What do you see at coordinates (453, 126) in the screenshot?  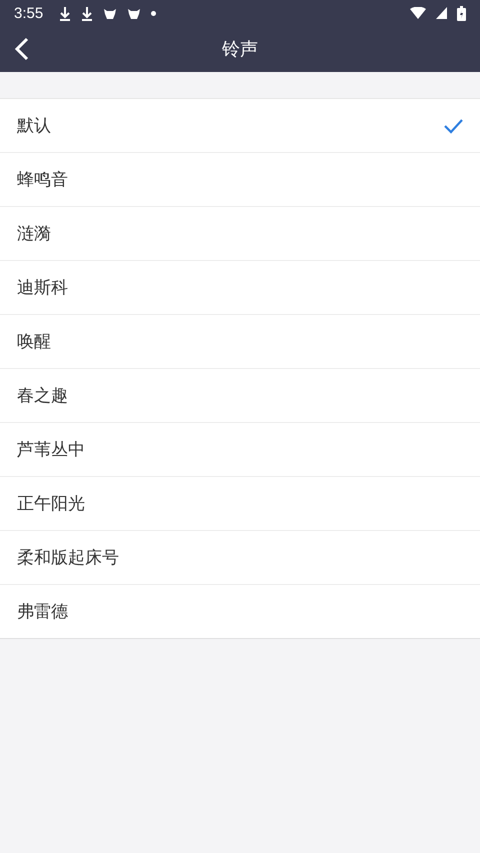 I see `check-icon` at bounding box center [453, 126].